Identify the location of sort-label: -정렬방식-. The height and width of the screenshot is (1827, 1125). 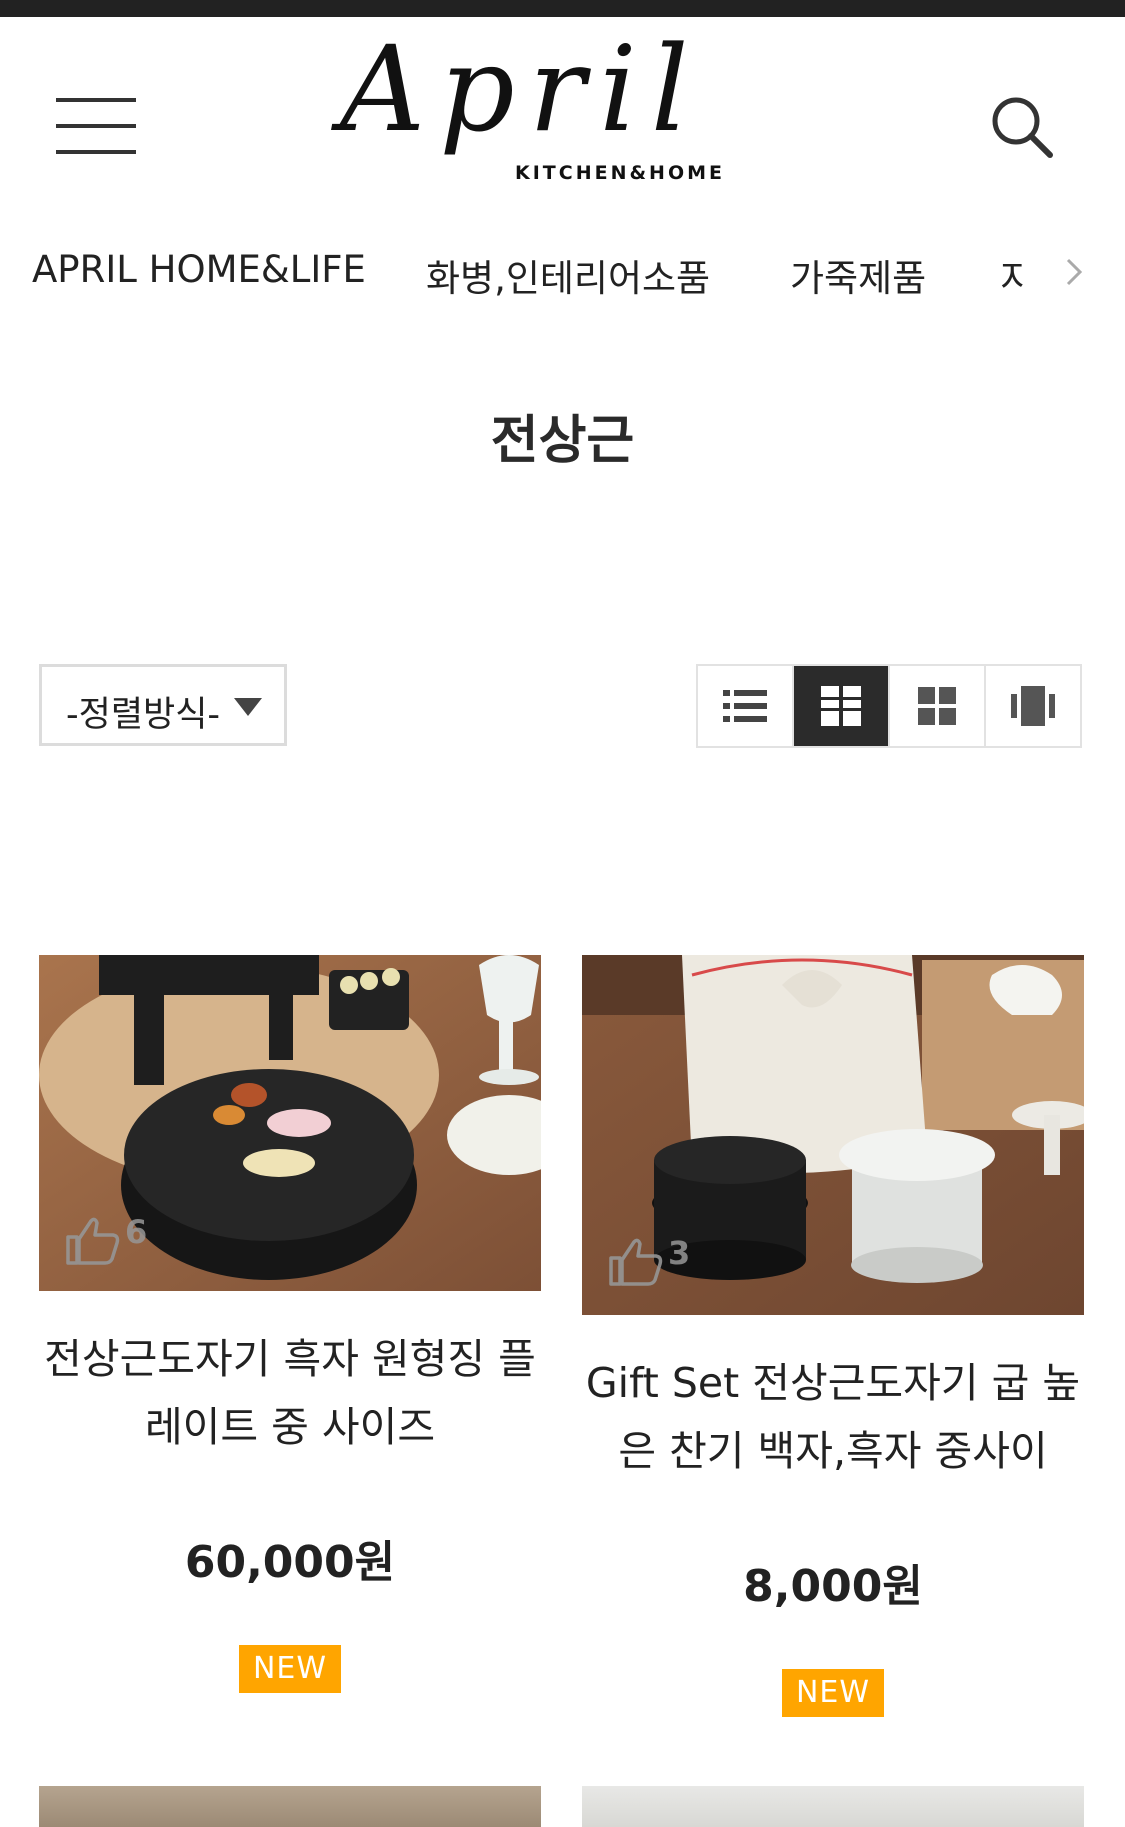
(143, 715).